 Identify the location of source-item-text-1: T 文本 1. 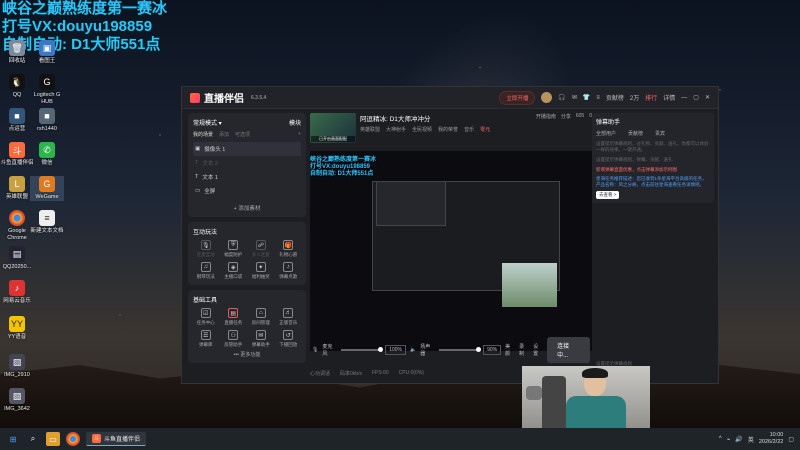
(247, 177).